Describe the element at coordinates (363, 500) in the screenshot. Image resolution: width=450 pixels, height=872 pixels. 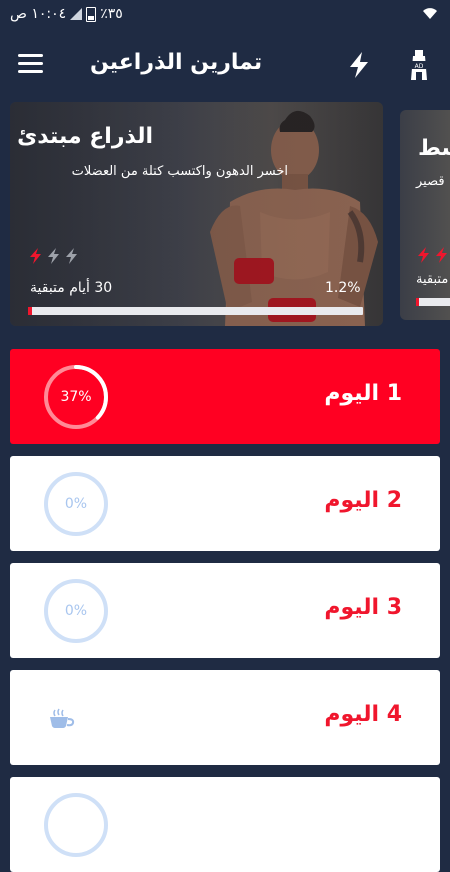
I see `day-label: 2 اليوم` at that location.